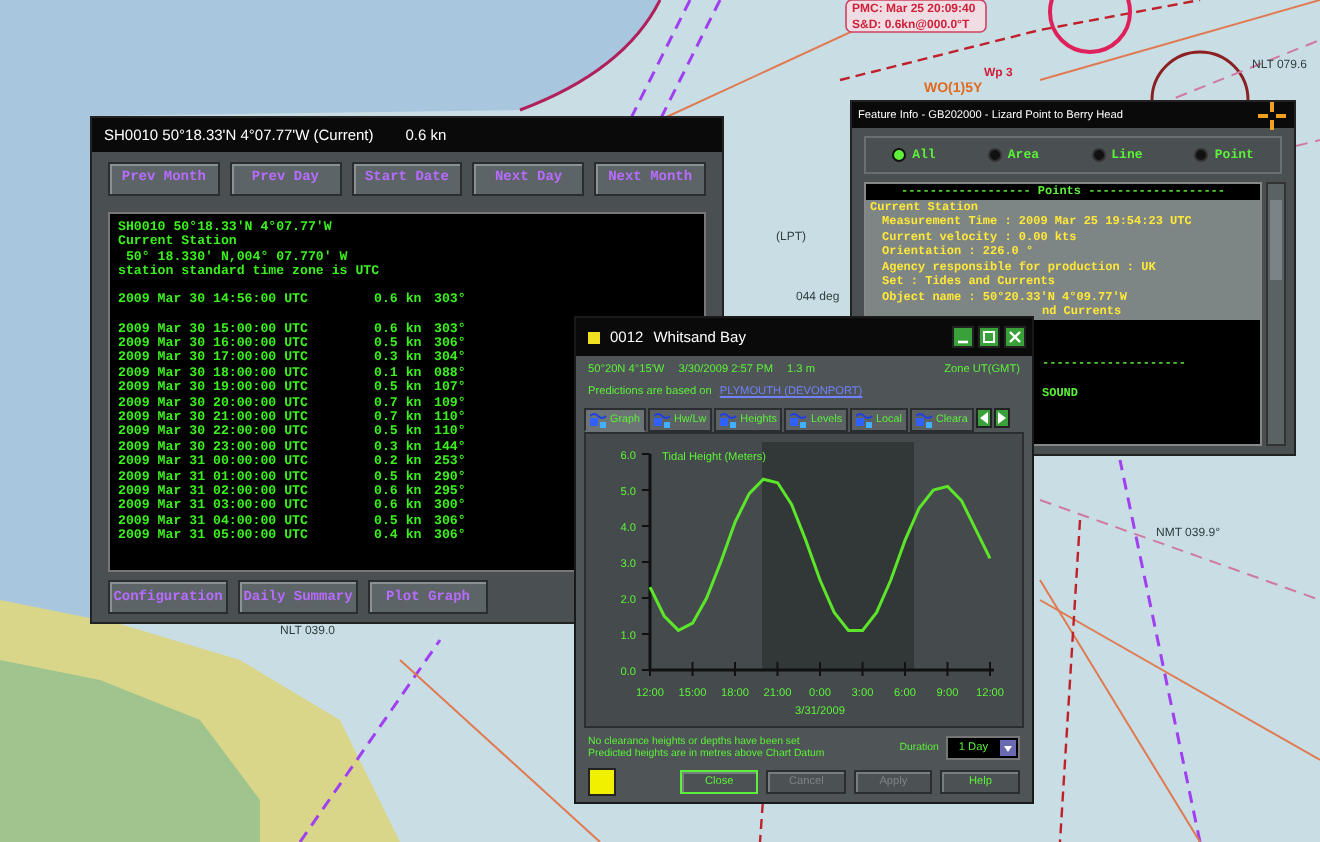  I want to click on maximize-button, so click(989, 337).